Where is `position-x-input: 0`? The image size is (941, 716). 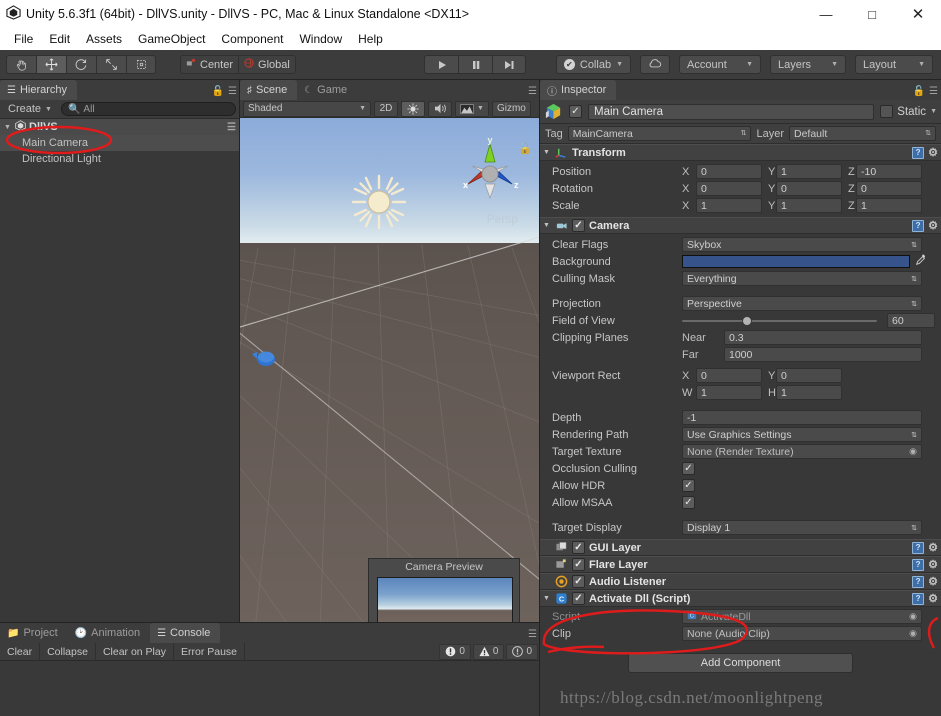
position-x-input: 0 is located at coordinates (729, 171).